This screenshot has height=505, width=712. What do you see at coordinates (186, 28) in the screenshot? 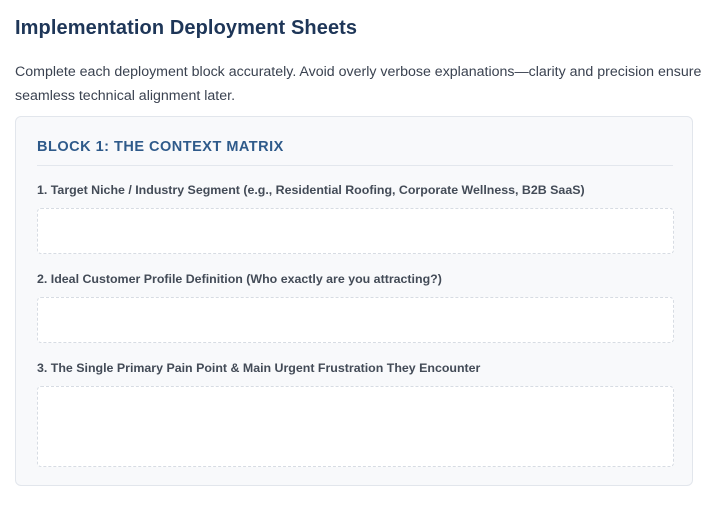
I see `page-title: Implementation Deployment Sheets` at bounding box center [186, 28].